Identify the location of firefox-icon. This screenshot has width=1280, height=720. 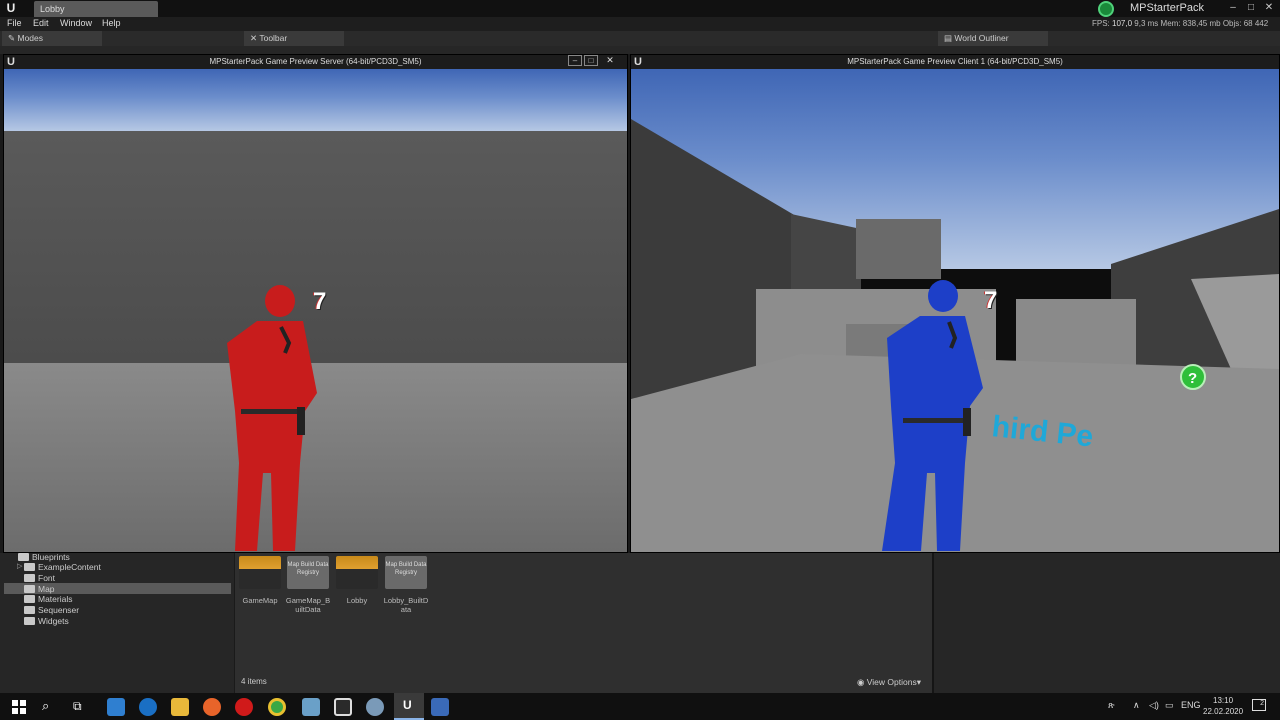
(212, 707).